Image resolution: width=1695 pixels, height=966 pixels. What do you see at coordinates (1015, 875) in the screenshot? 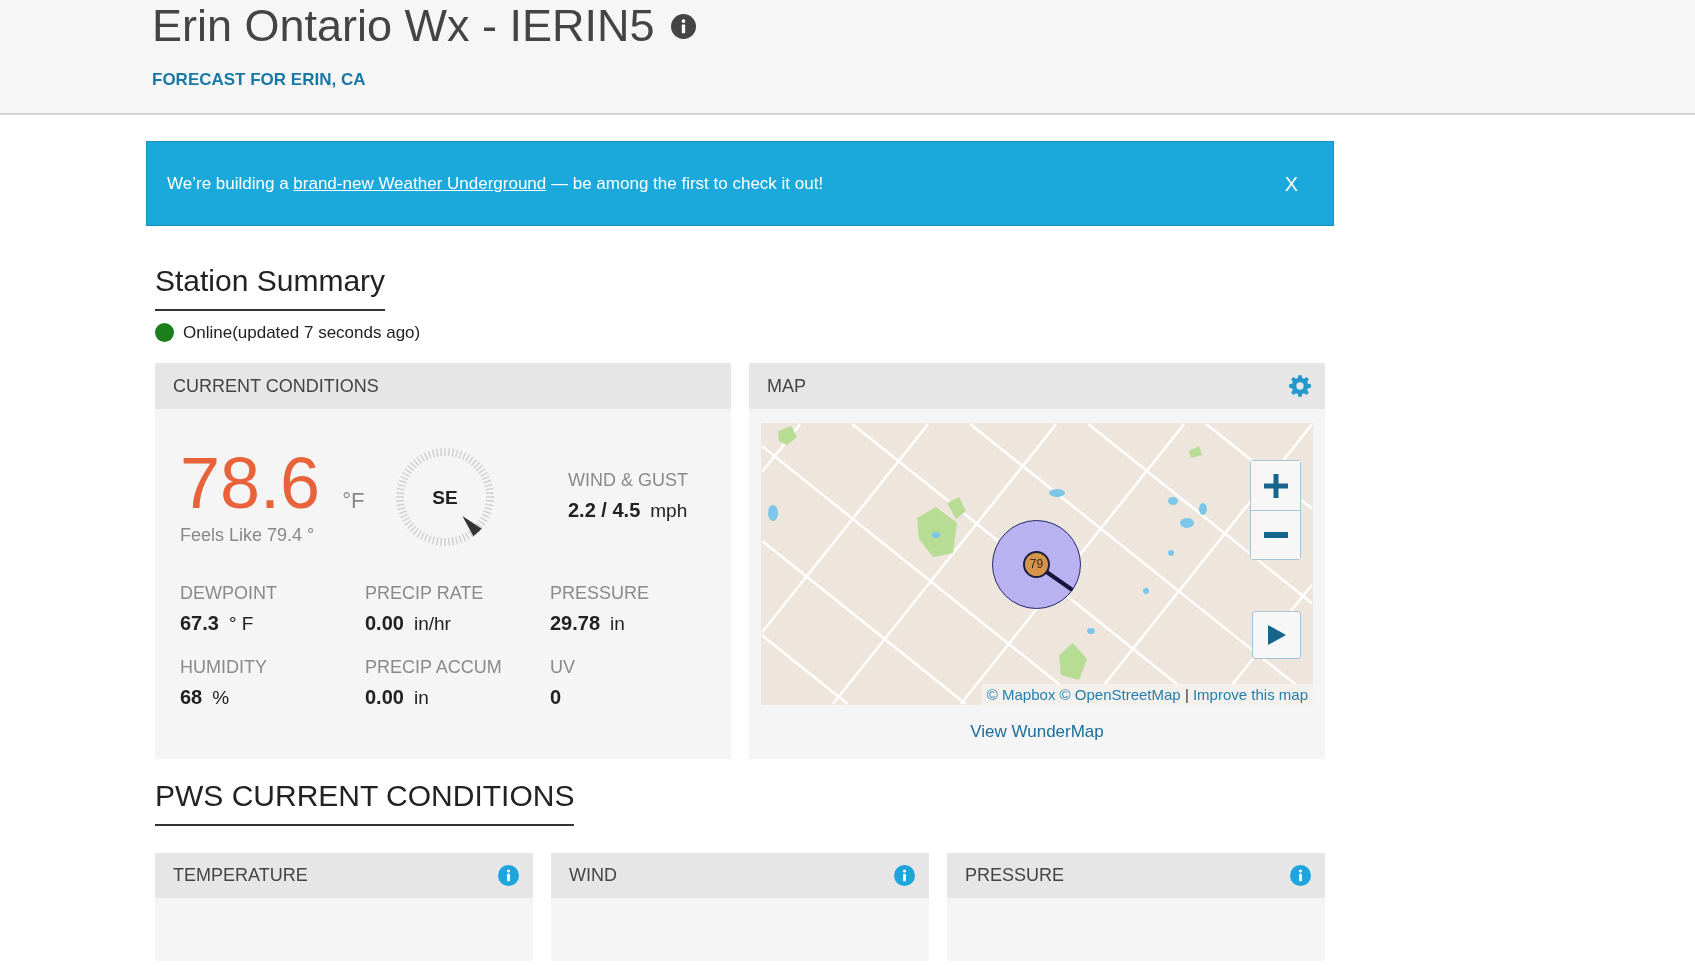
I see `panel-title: PRESSURE` at bounding box center [1015, 875].